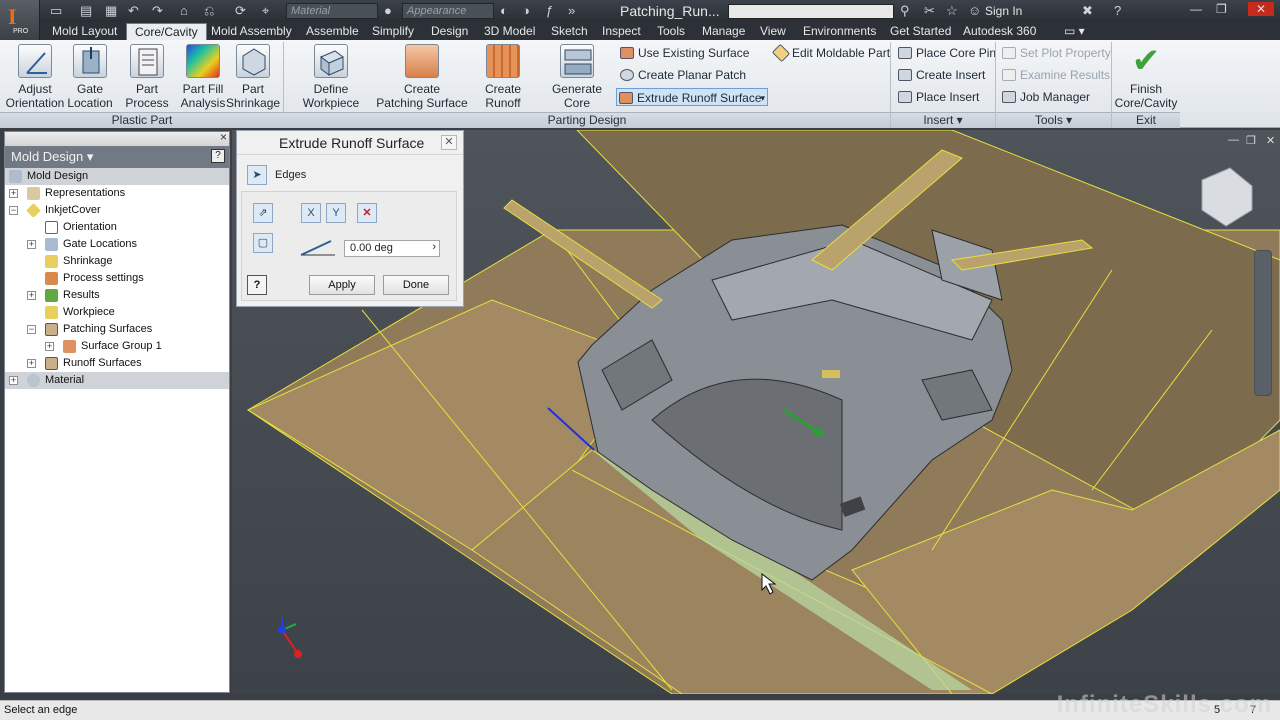  What do you see at coordinates (218, 156) in the screenshot?
I see `browser-help-button: ?` at bounding box center [218, 156].